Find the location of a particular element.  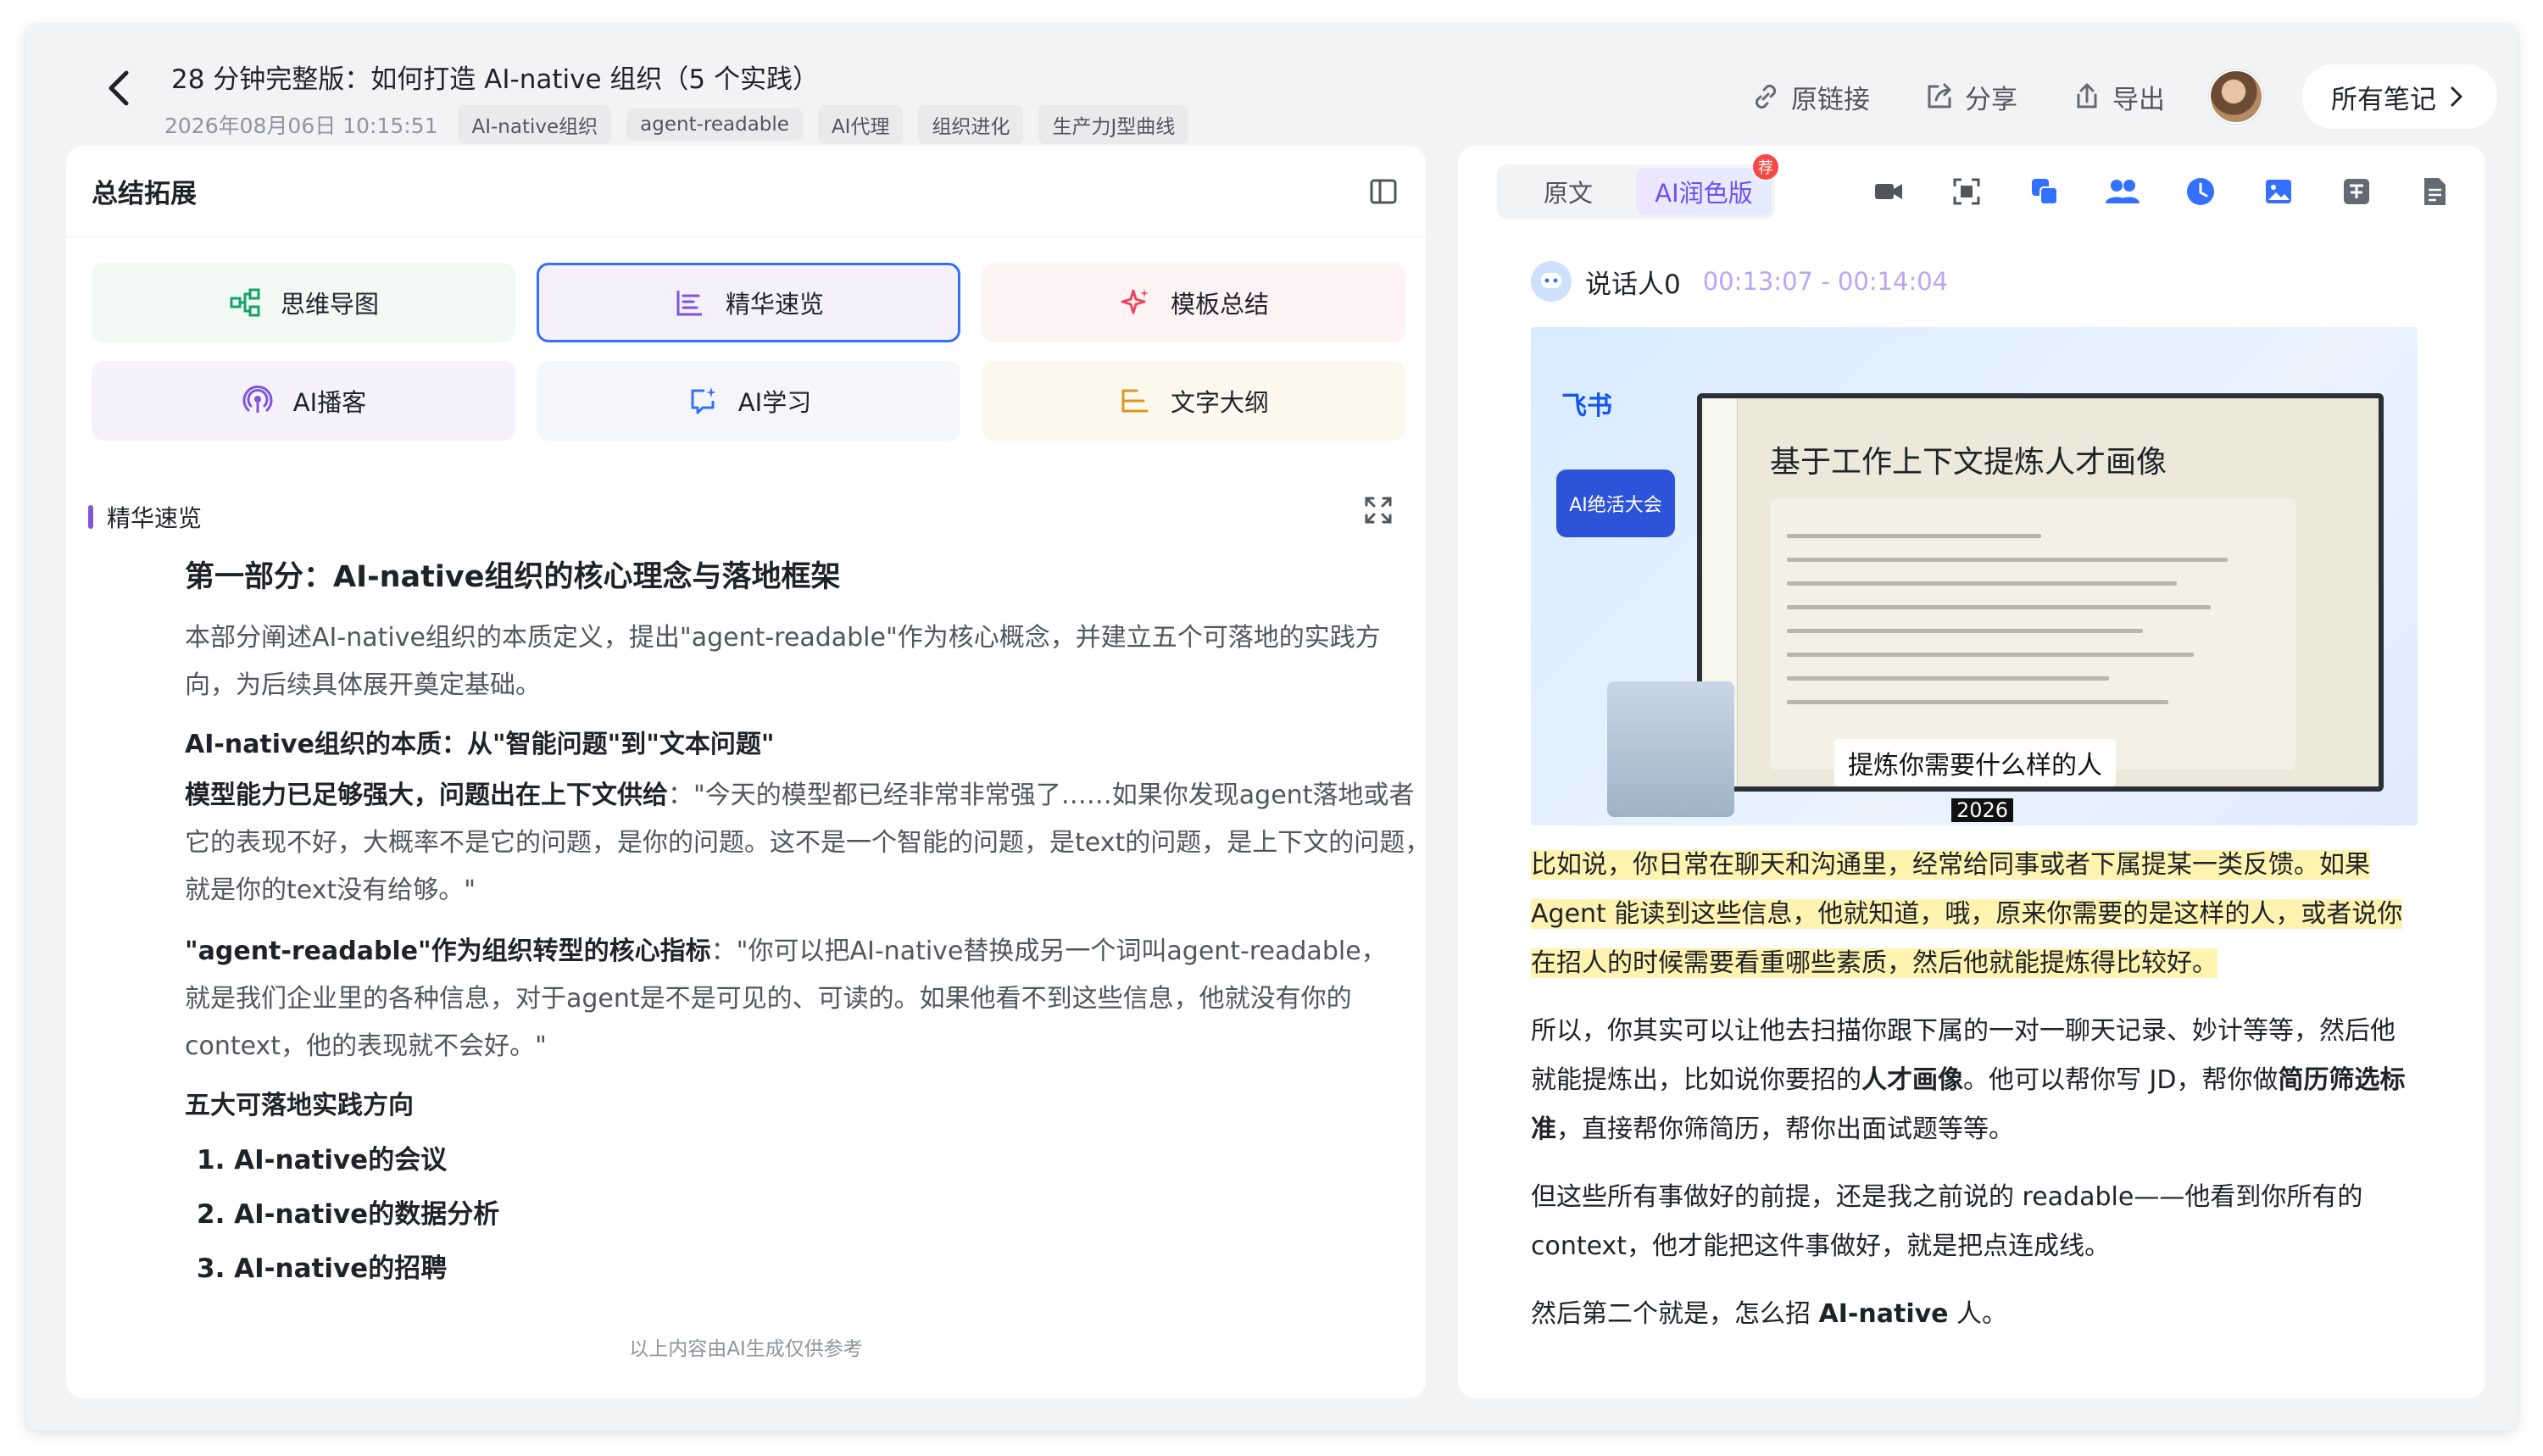

share-icon is located at coordinates (1940, 95).